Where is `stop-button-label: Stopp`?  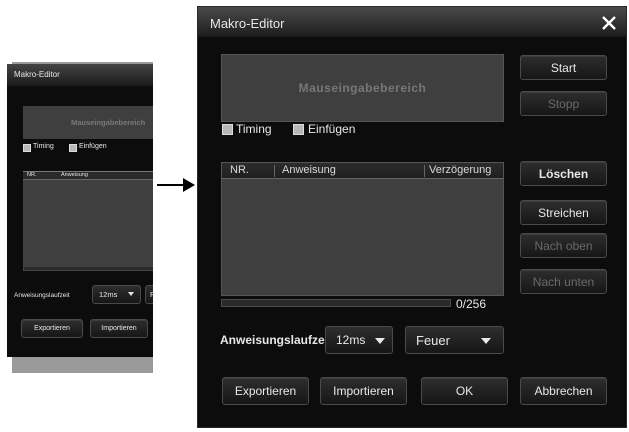
stop-button-label: Stopp is located at coordinates (563, 103).